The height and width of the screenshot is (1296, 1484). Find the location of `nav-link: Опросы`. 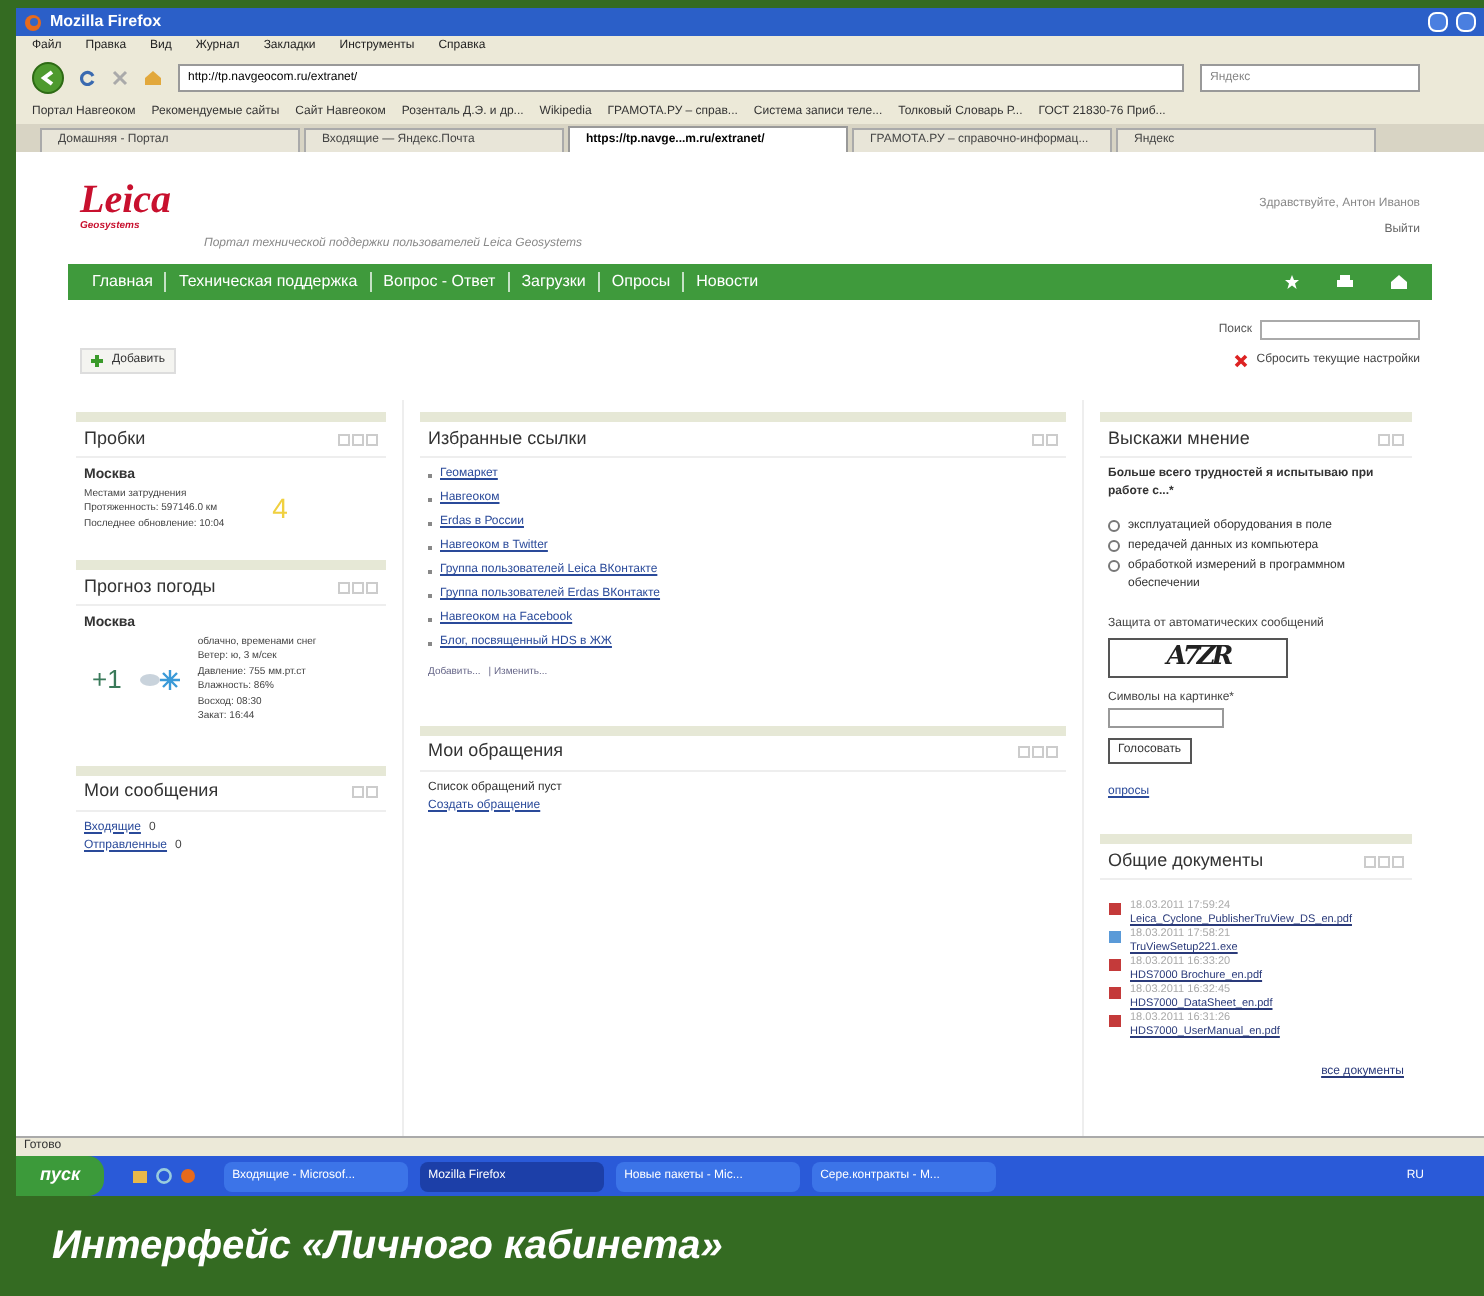

nav-link: Опросы is located at coordinates (641, 282).